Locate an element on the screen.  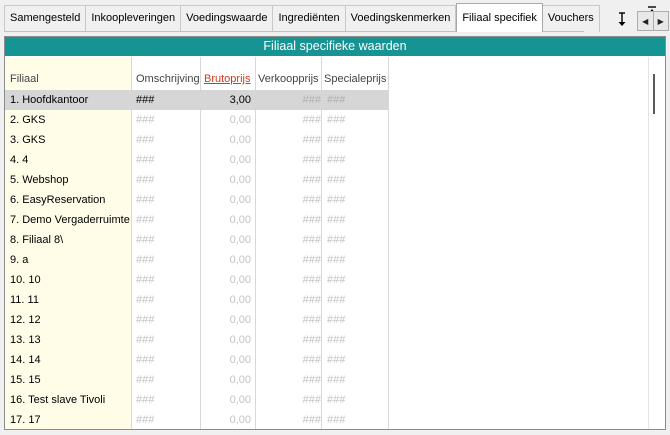
cell-filiaal: 8. Filiaal 8\ is located at coordinates (70, 240).